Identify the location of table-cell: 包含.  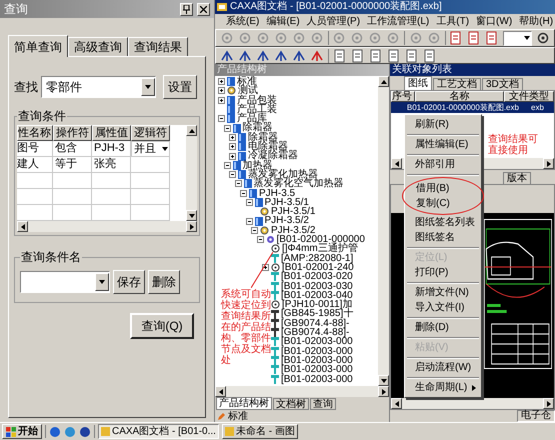
(72, 149).